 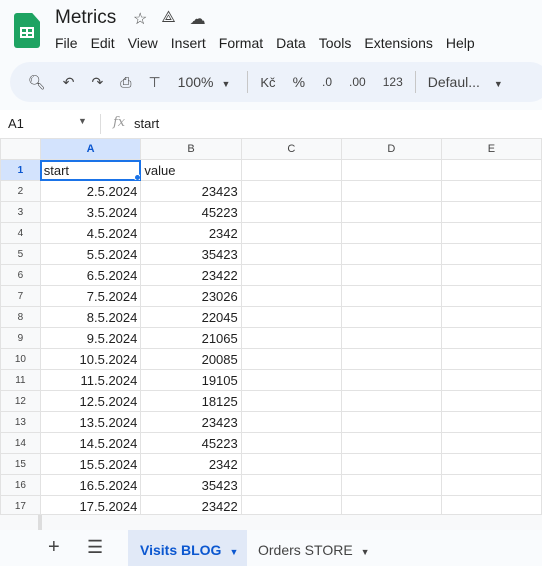 What do you see at coordinates (460, 43) in the screenshot?
I see `menu-help: Help` at bounding box center [460, 43].